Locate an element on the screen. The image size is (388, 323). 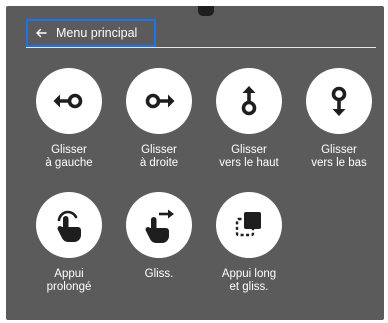
swipe-left-icon is located at coordinates (68, 101).